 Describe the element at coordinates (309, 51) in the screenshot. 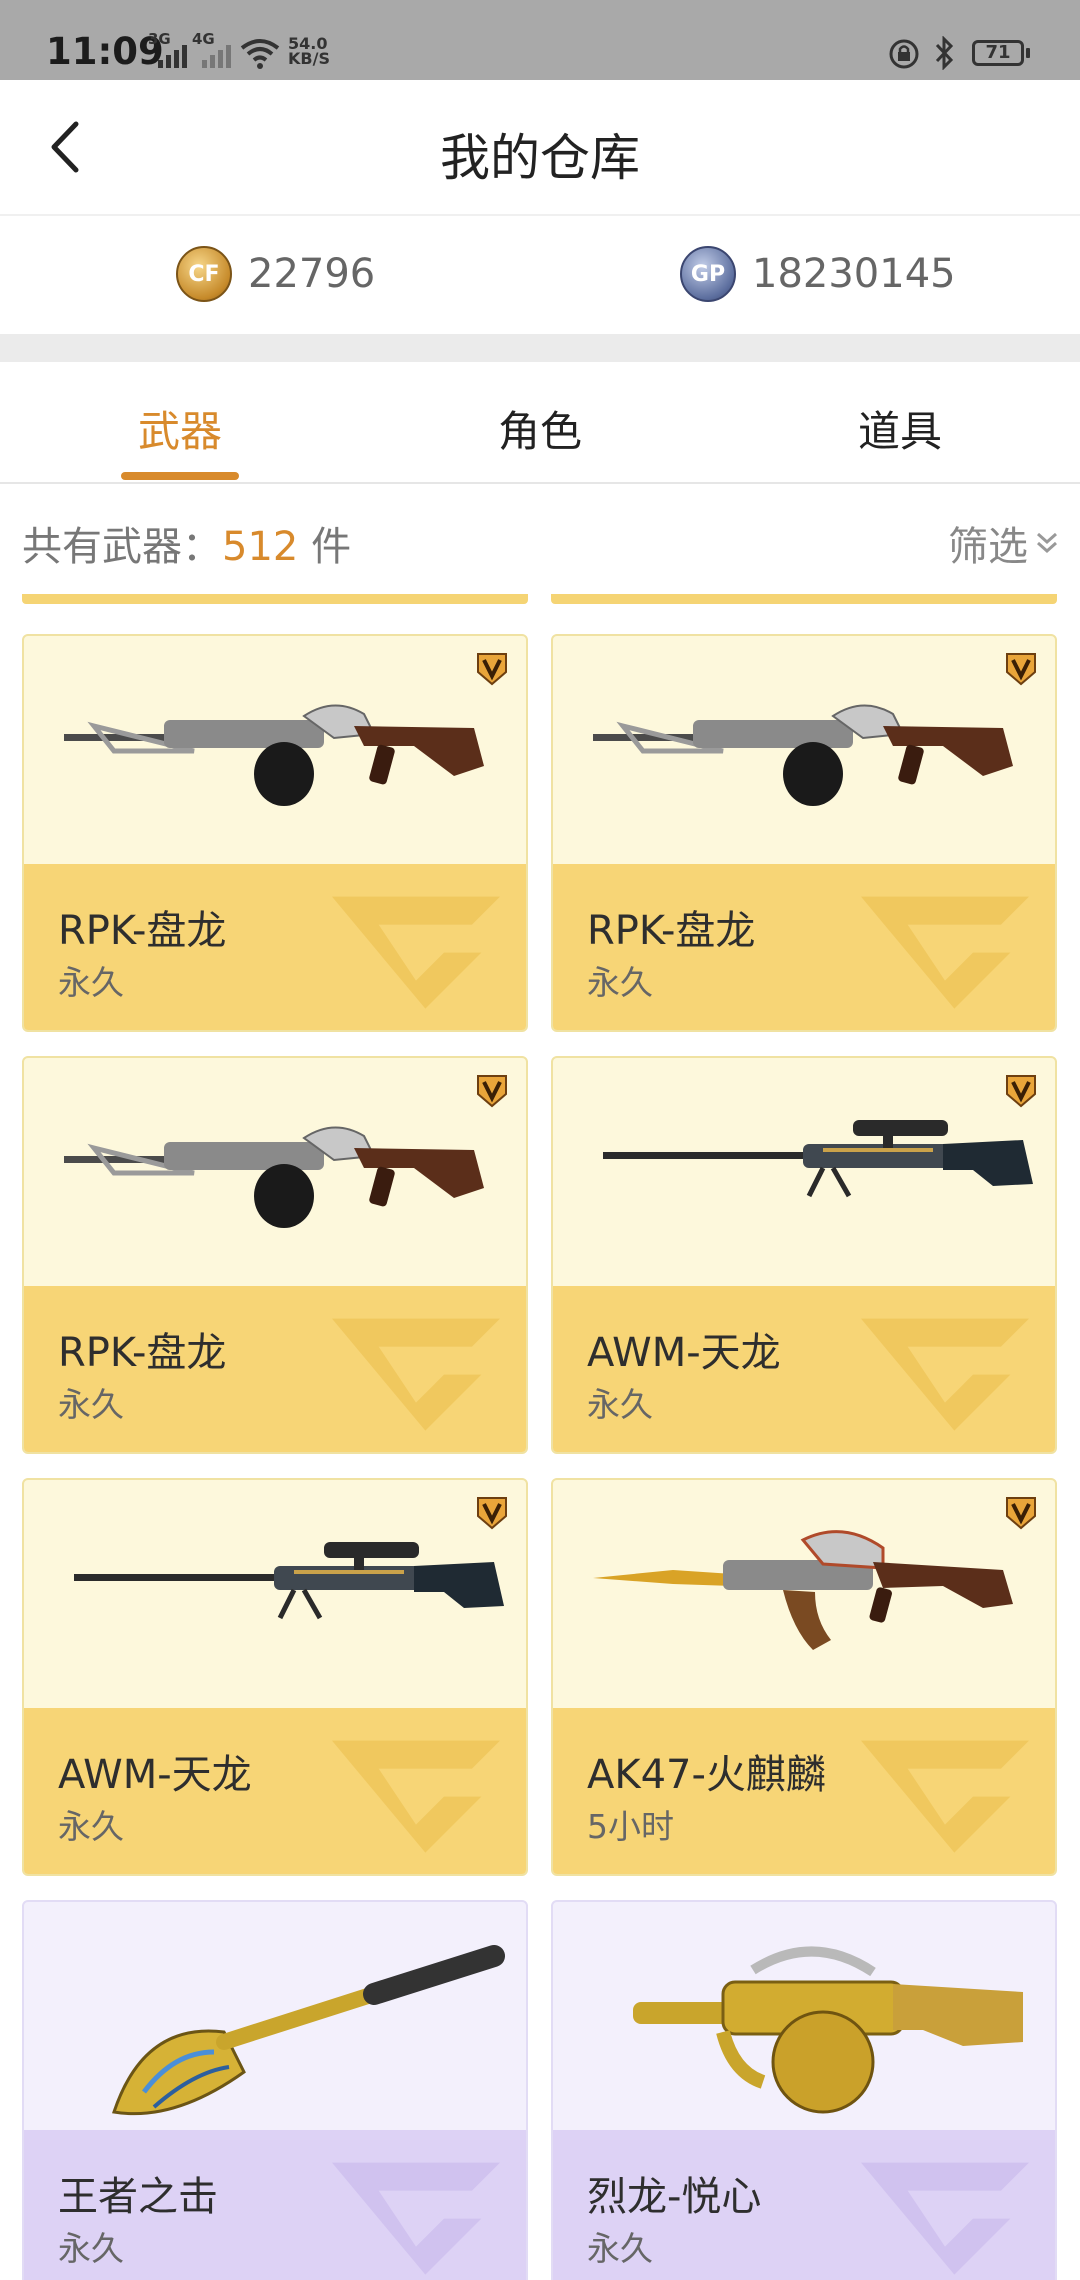

I see `network-speed: 54.0 KB/S` at that location.